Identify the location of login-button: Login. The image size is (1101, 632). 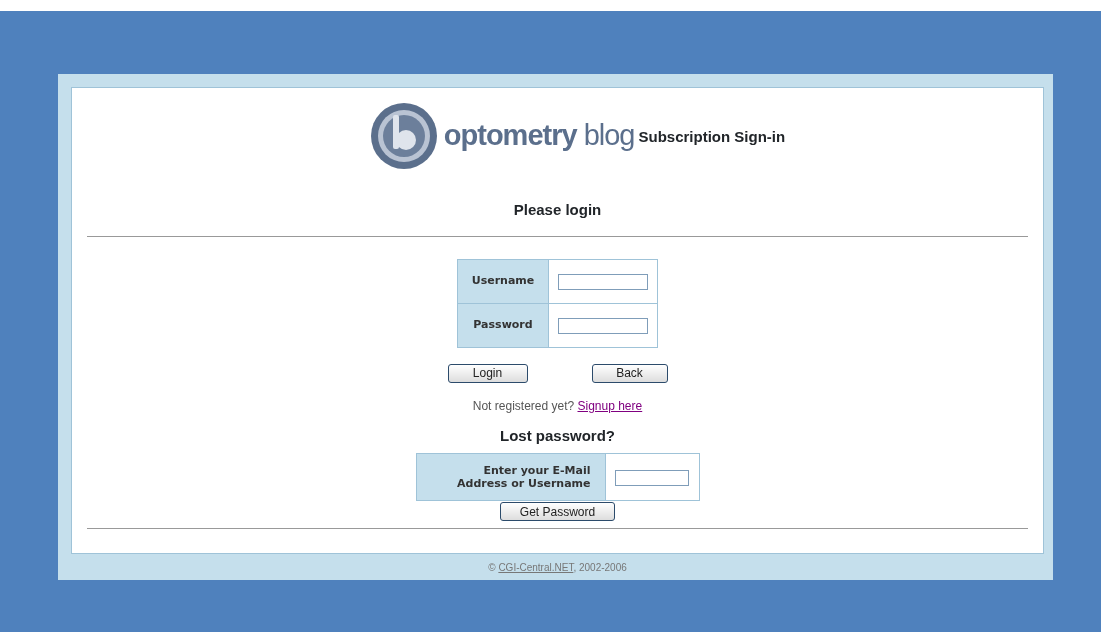
(487, 373).